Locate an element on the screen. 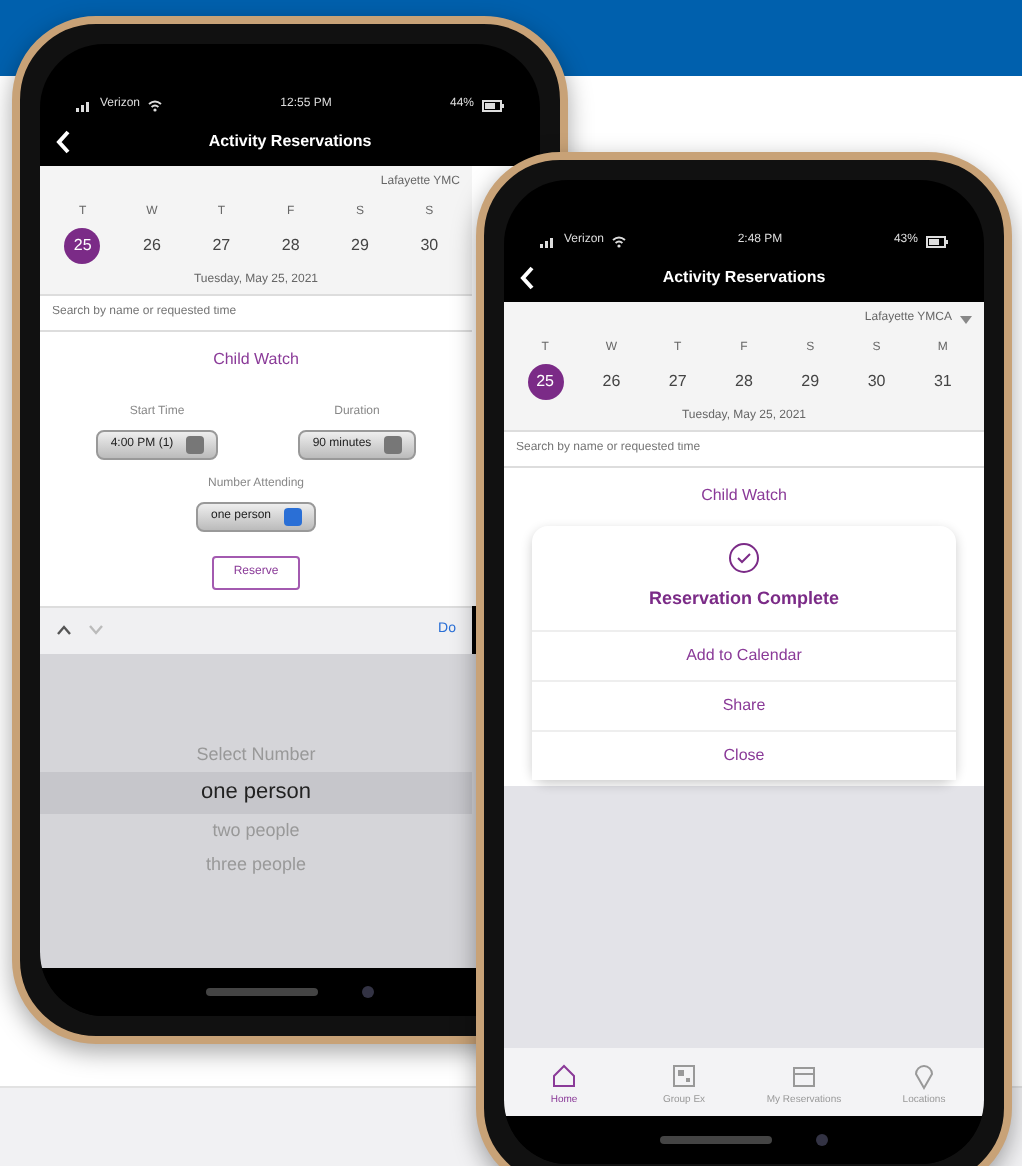  dialog-action: Add to Calendar is located at coordinates (744, 654).